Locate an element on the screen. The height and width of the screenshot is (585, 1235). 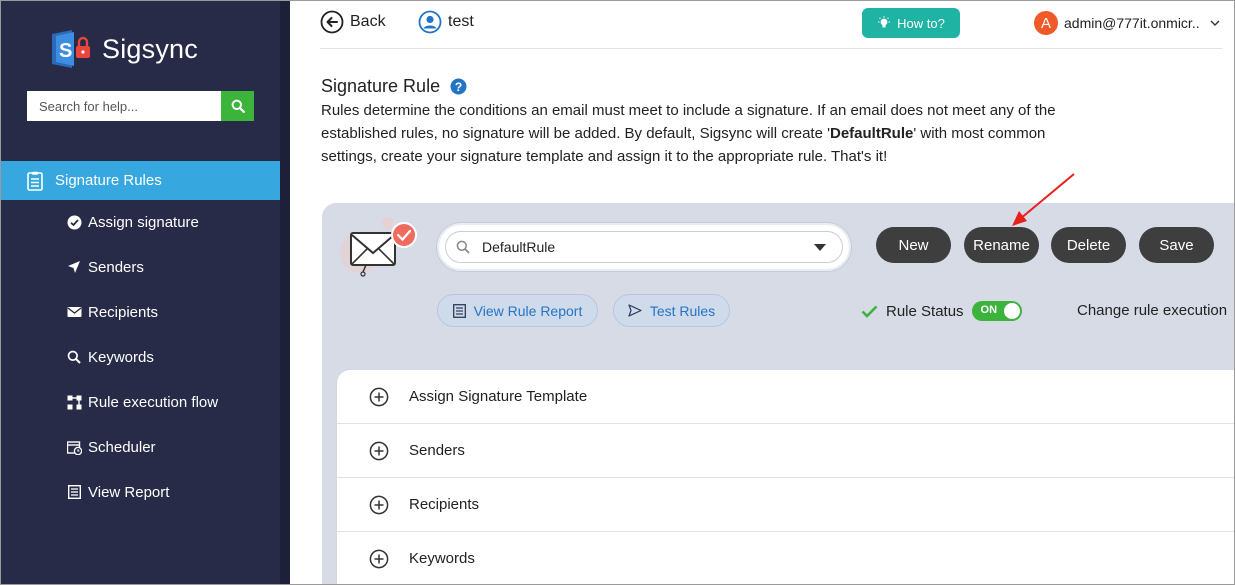
rule-select-value: DefaultRule is located at coordinates (519, 247).